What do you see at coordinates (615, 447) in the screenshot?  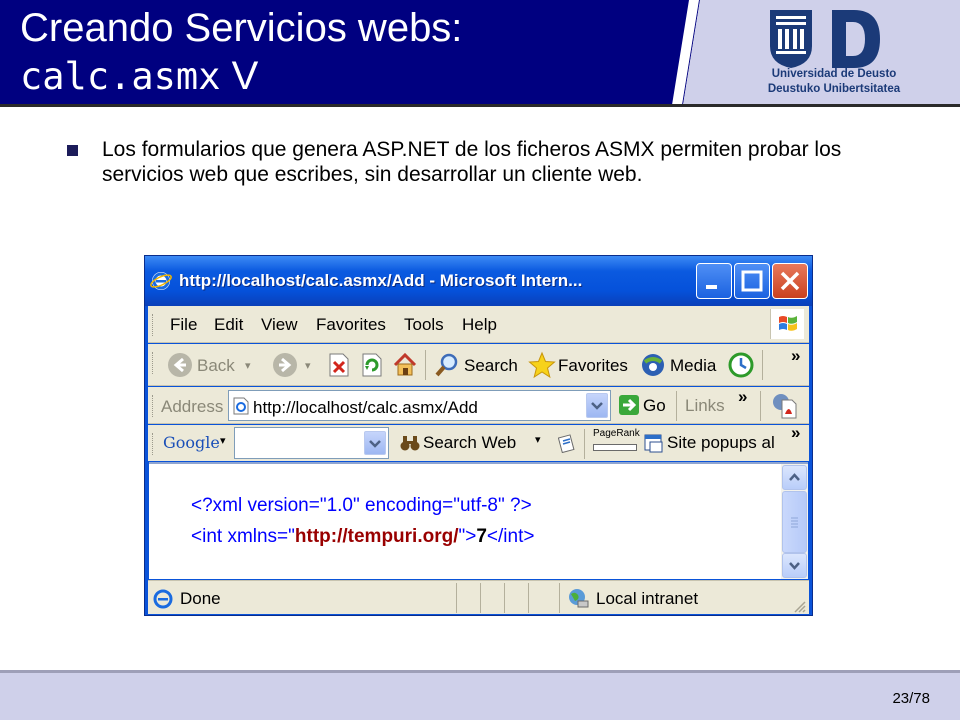 I see `pagerank-bar` at bounding box center [615, 447].